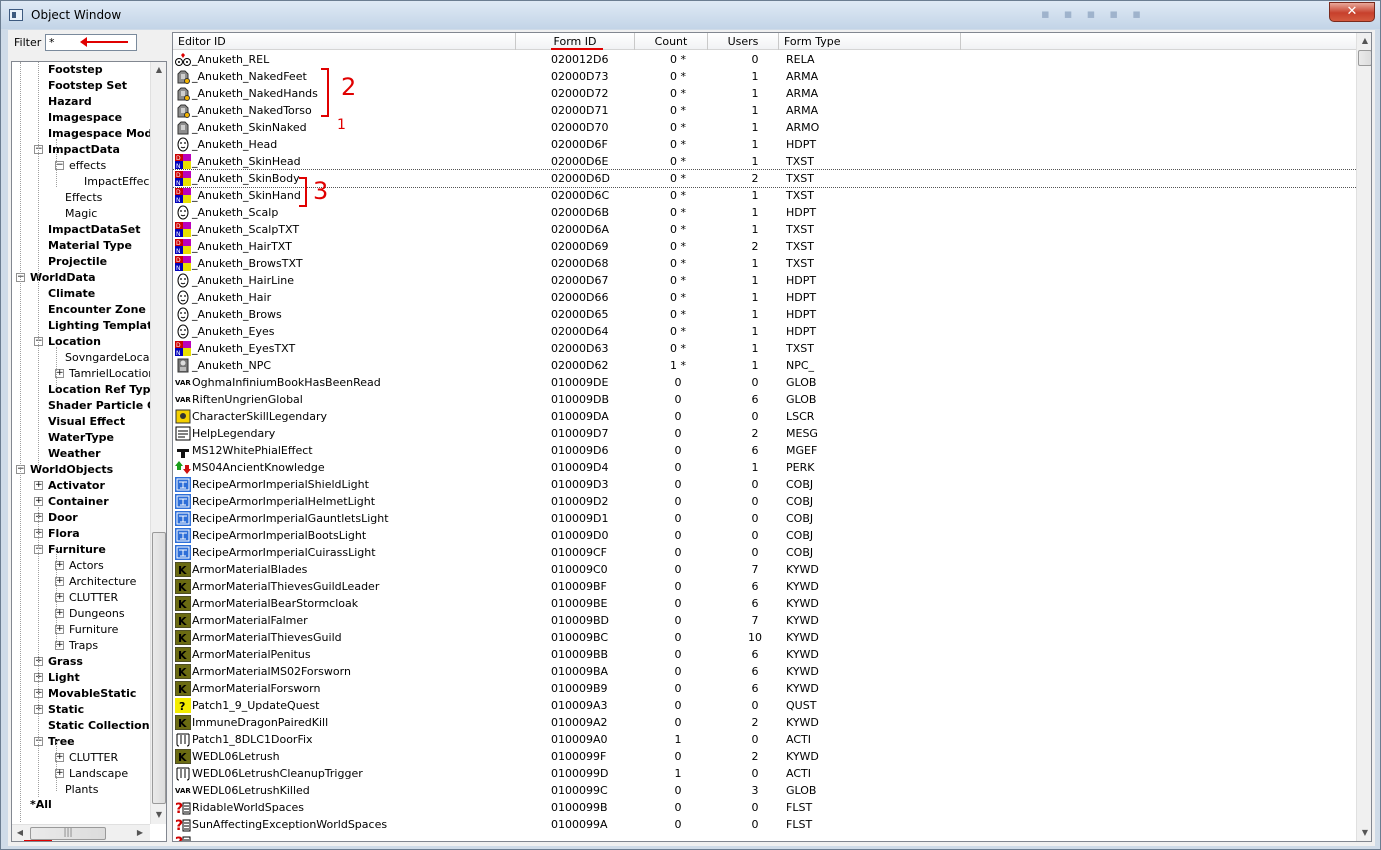 The image size is (1381, 850). I want to click on table-row: D N _Anuketh_SkinHand 02000D6C 0 * 1 TXST, so click(765, 195).